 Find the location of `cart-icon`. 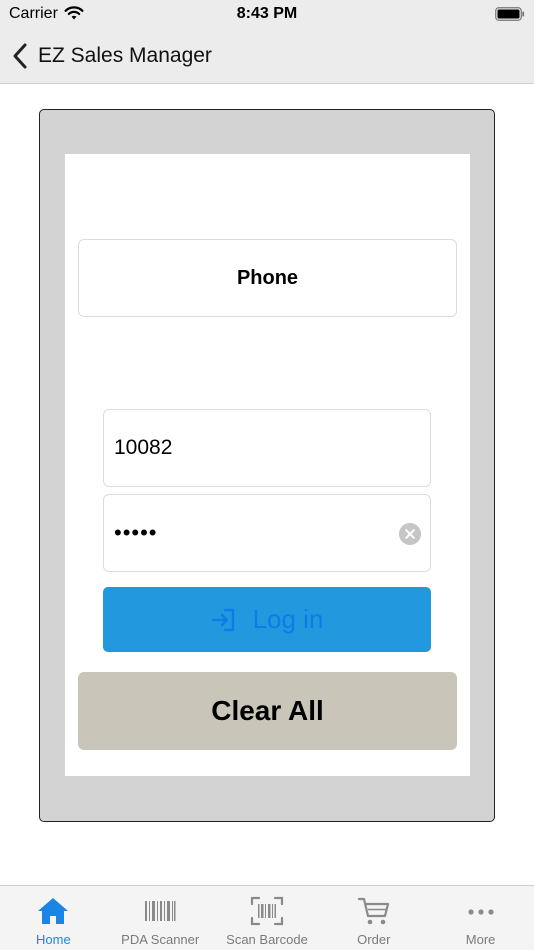

cart-icon is located at coordinates (373, 911).